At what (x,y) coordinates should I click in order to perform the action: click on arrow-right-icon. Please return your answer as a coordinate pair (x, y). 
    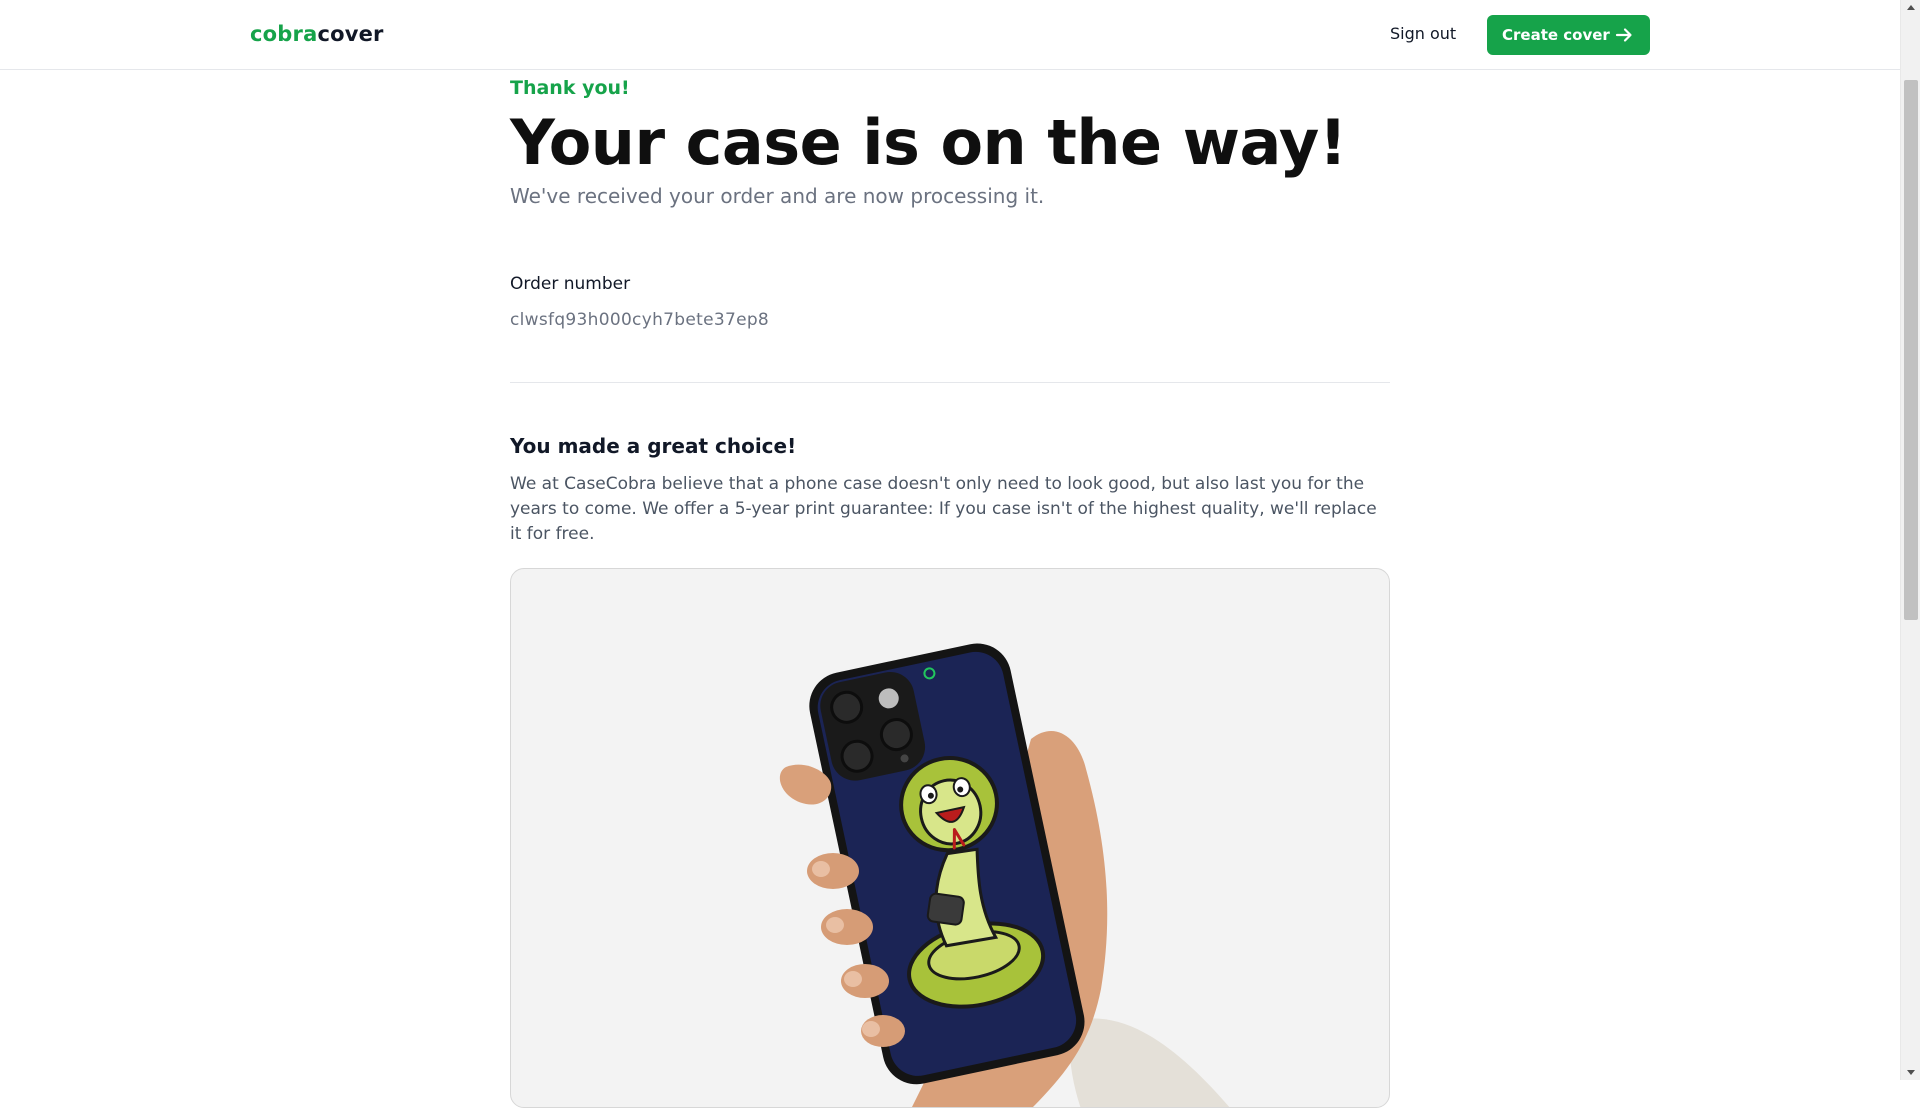
    Looking at the image, I should click on (1623, 35).